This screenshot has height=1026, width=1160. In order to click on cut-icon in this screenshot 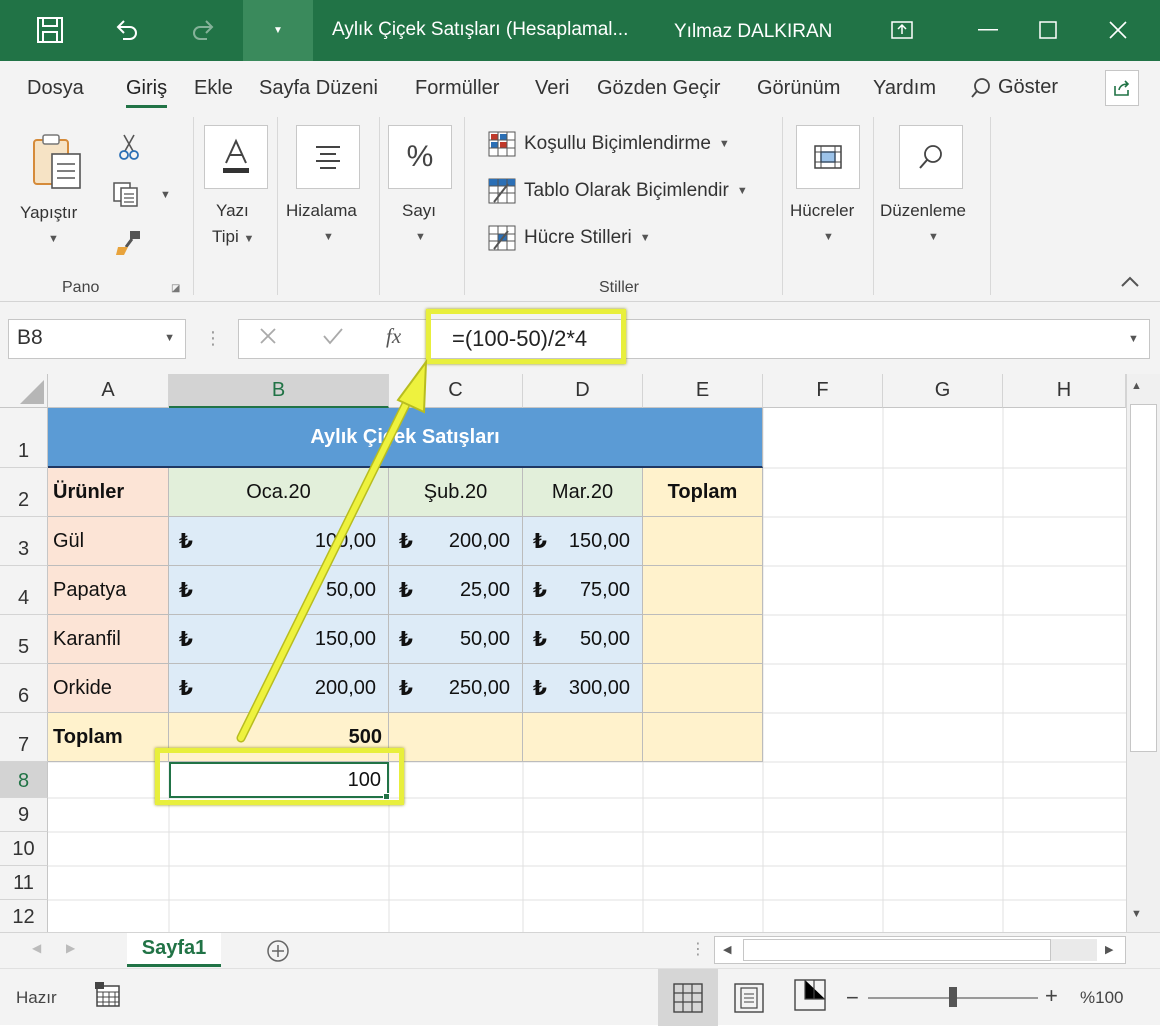, I will do `click(129, 149)`.